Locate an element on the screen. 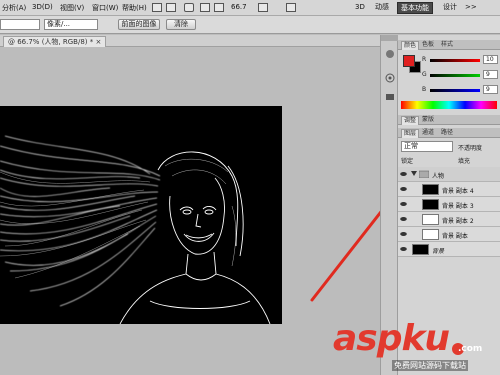  layer-name: 背景 副本 is located at coordinates (455, 236).